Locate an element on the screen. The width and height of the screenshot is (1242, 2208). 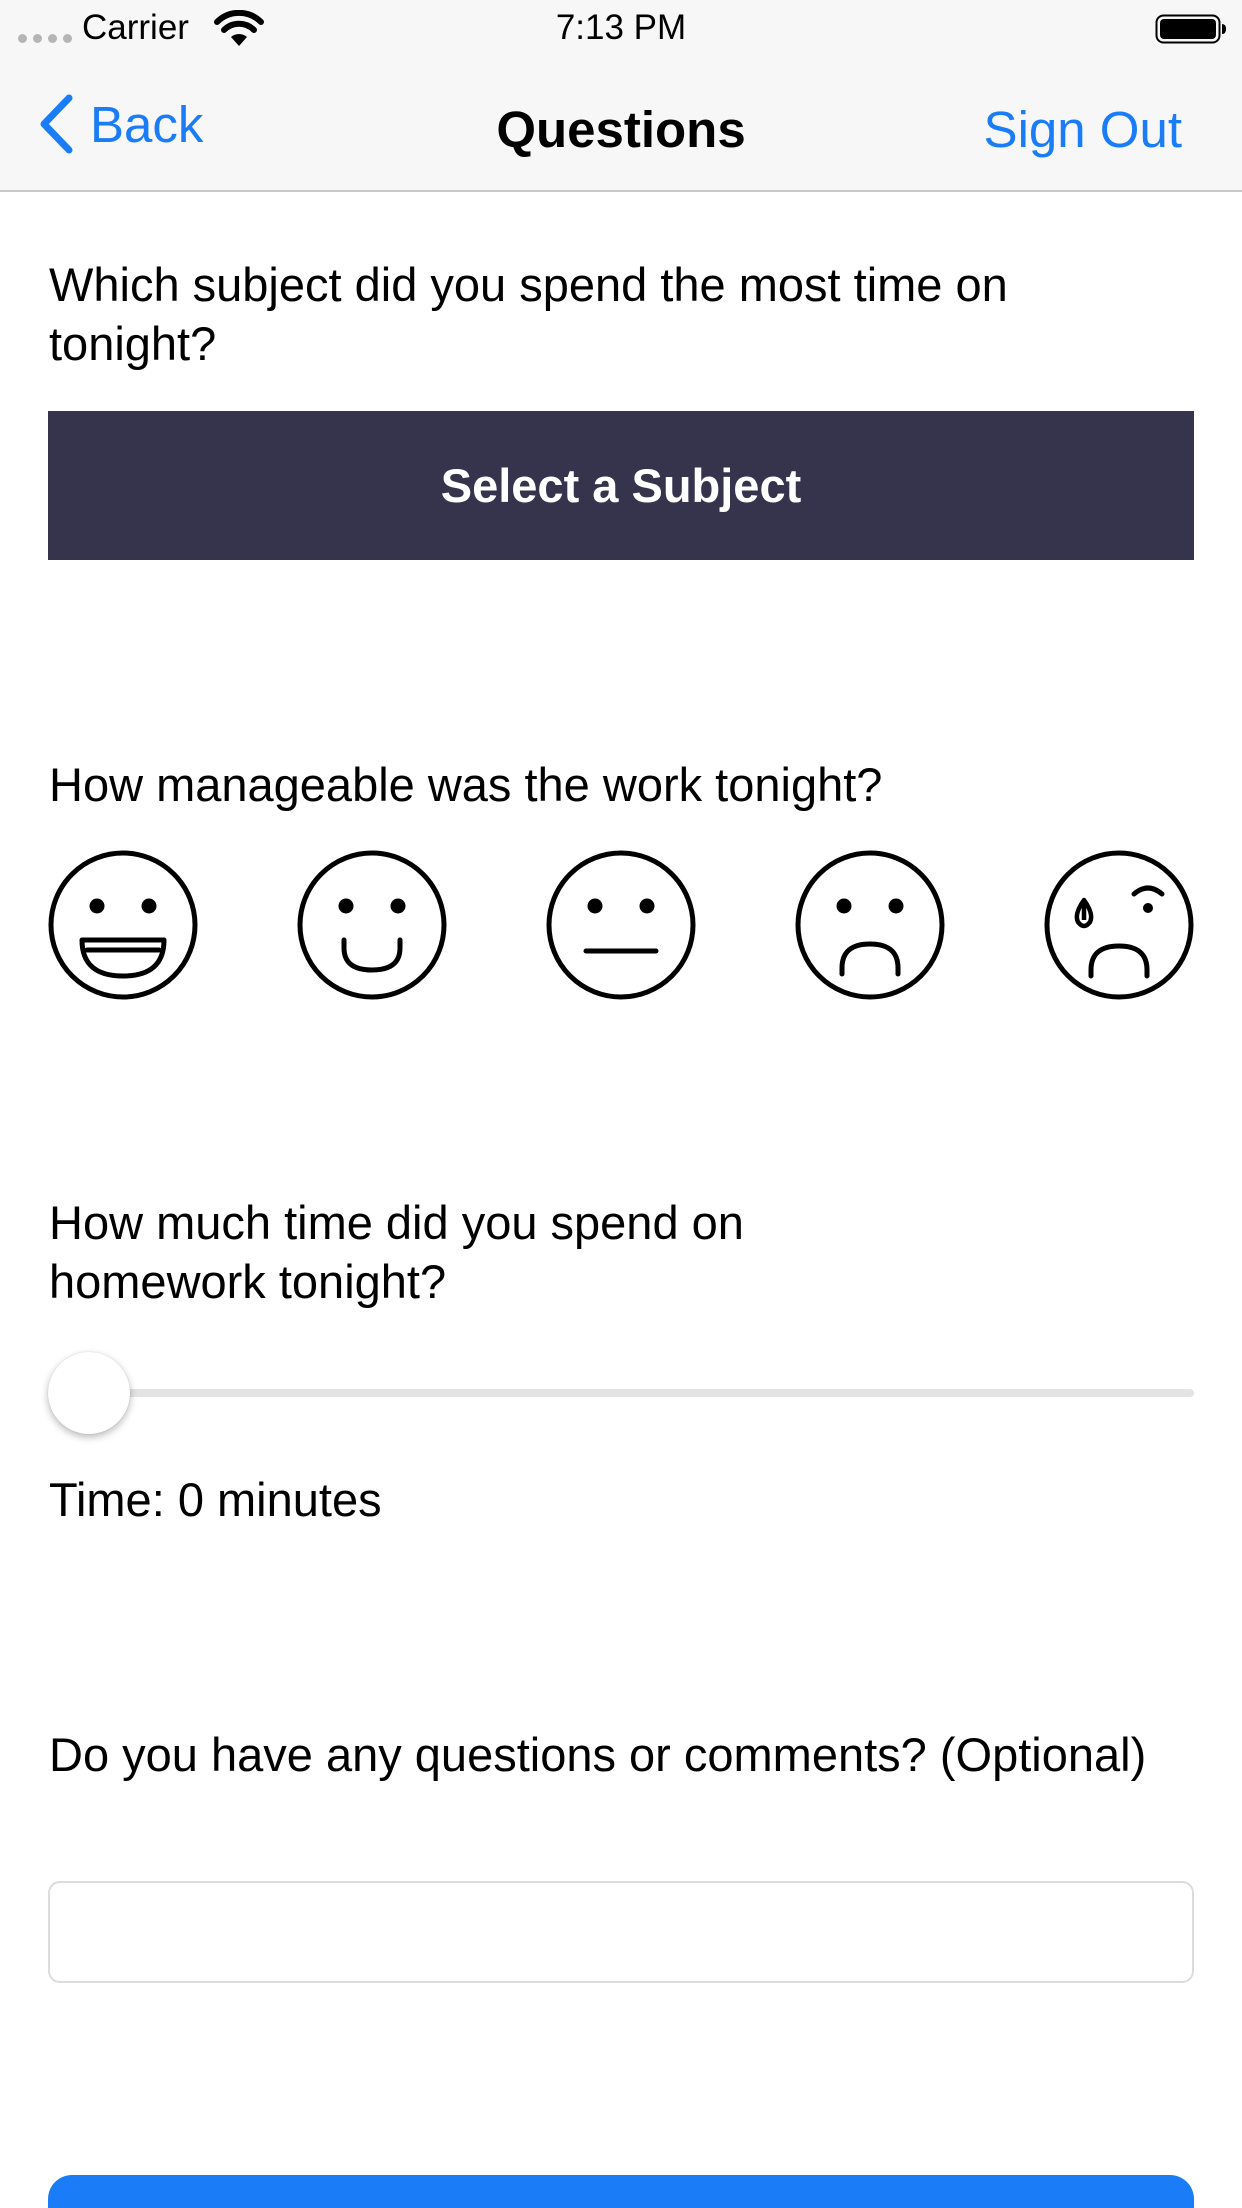
submit-button is located at coordinates (621, 2191).